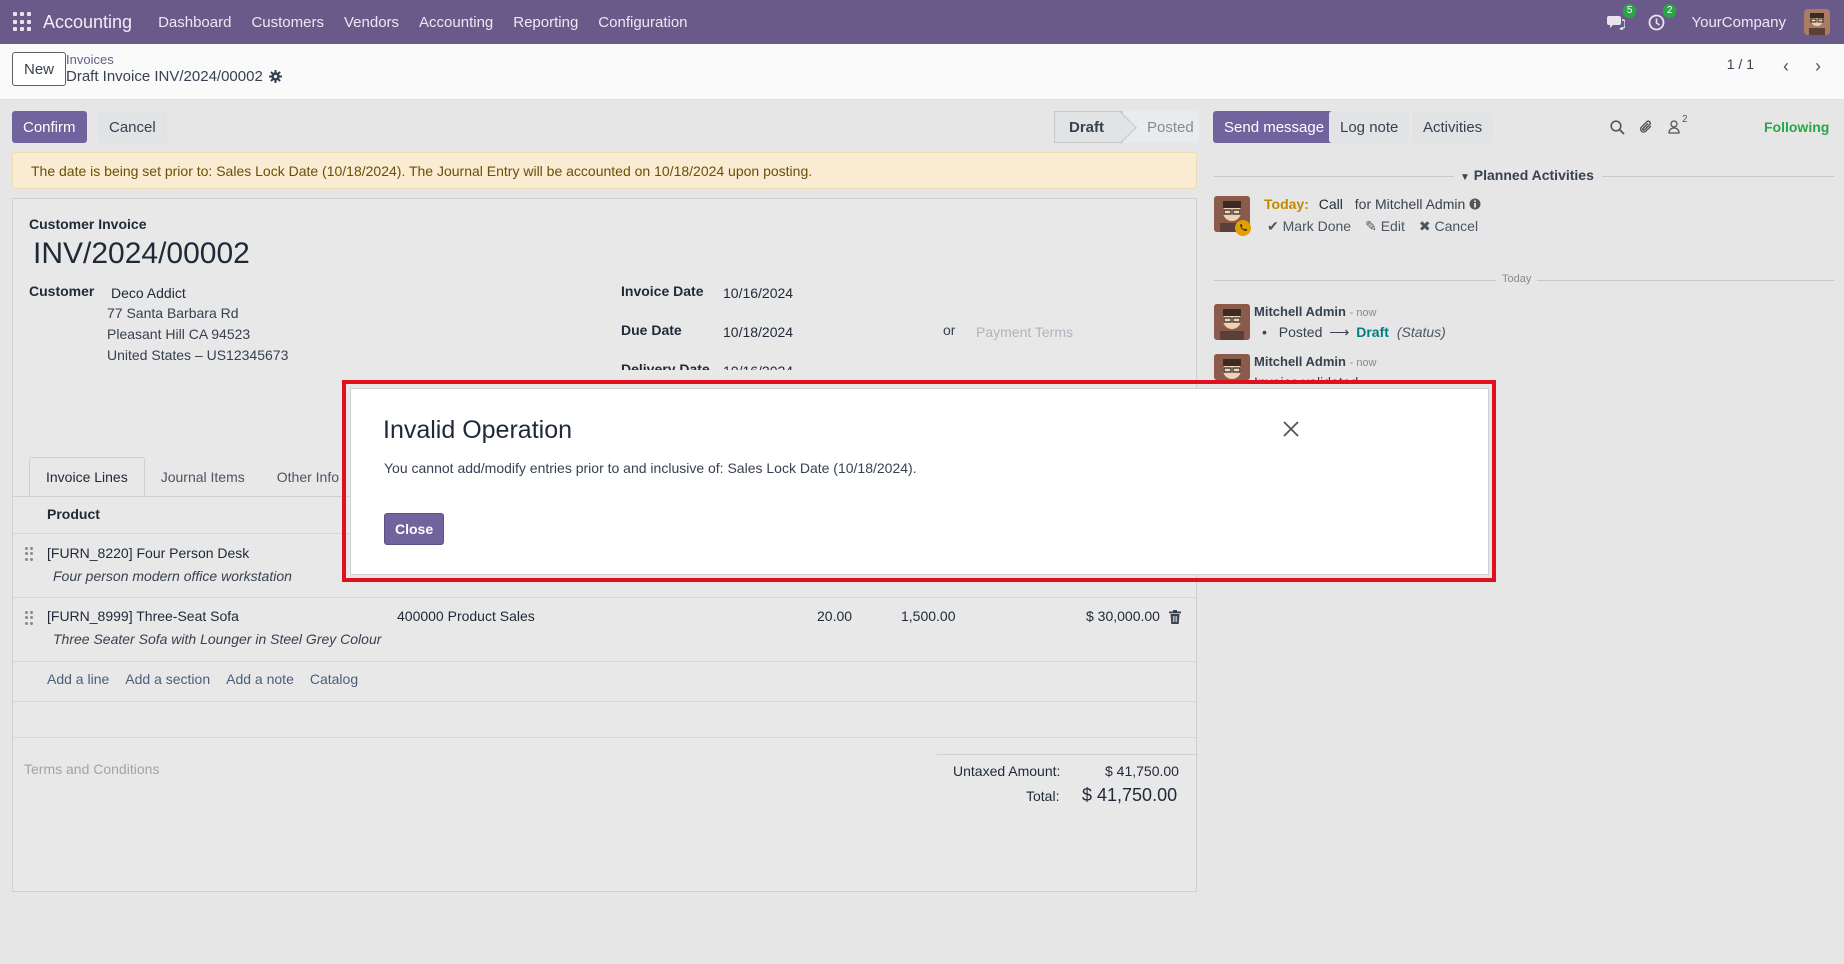 The width and height of the screenshot is (1844, 964). I want to click on close-icon, so click(1291, 429).